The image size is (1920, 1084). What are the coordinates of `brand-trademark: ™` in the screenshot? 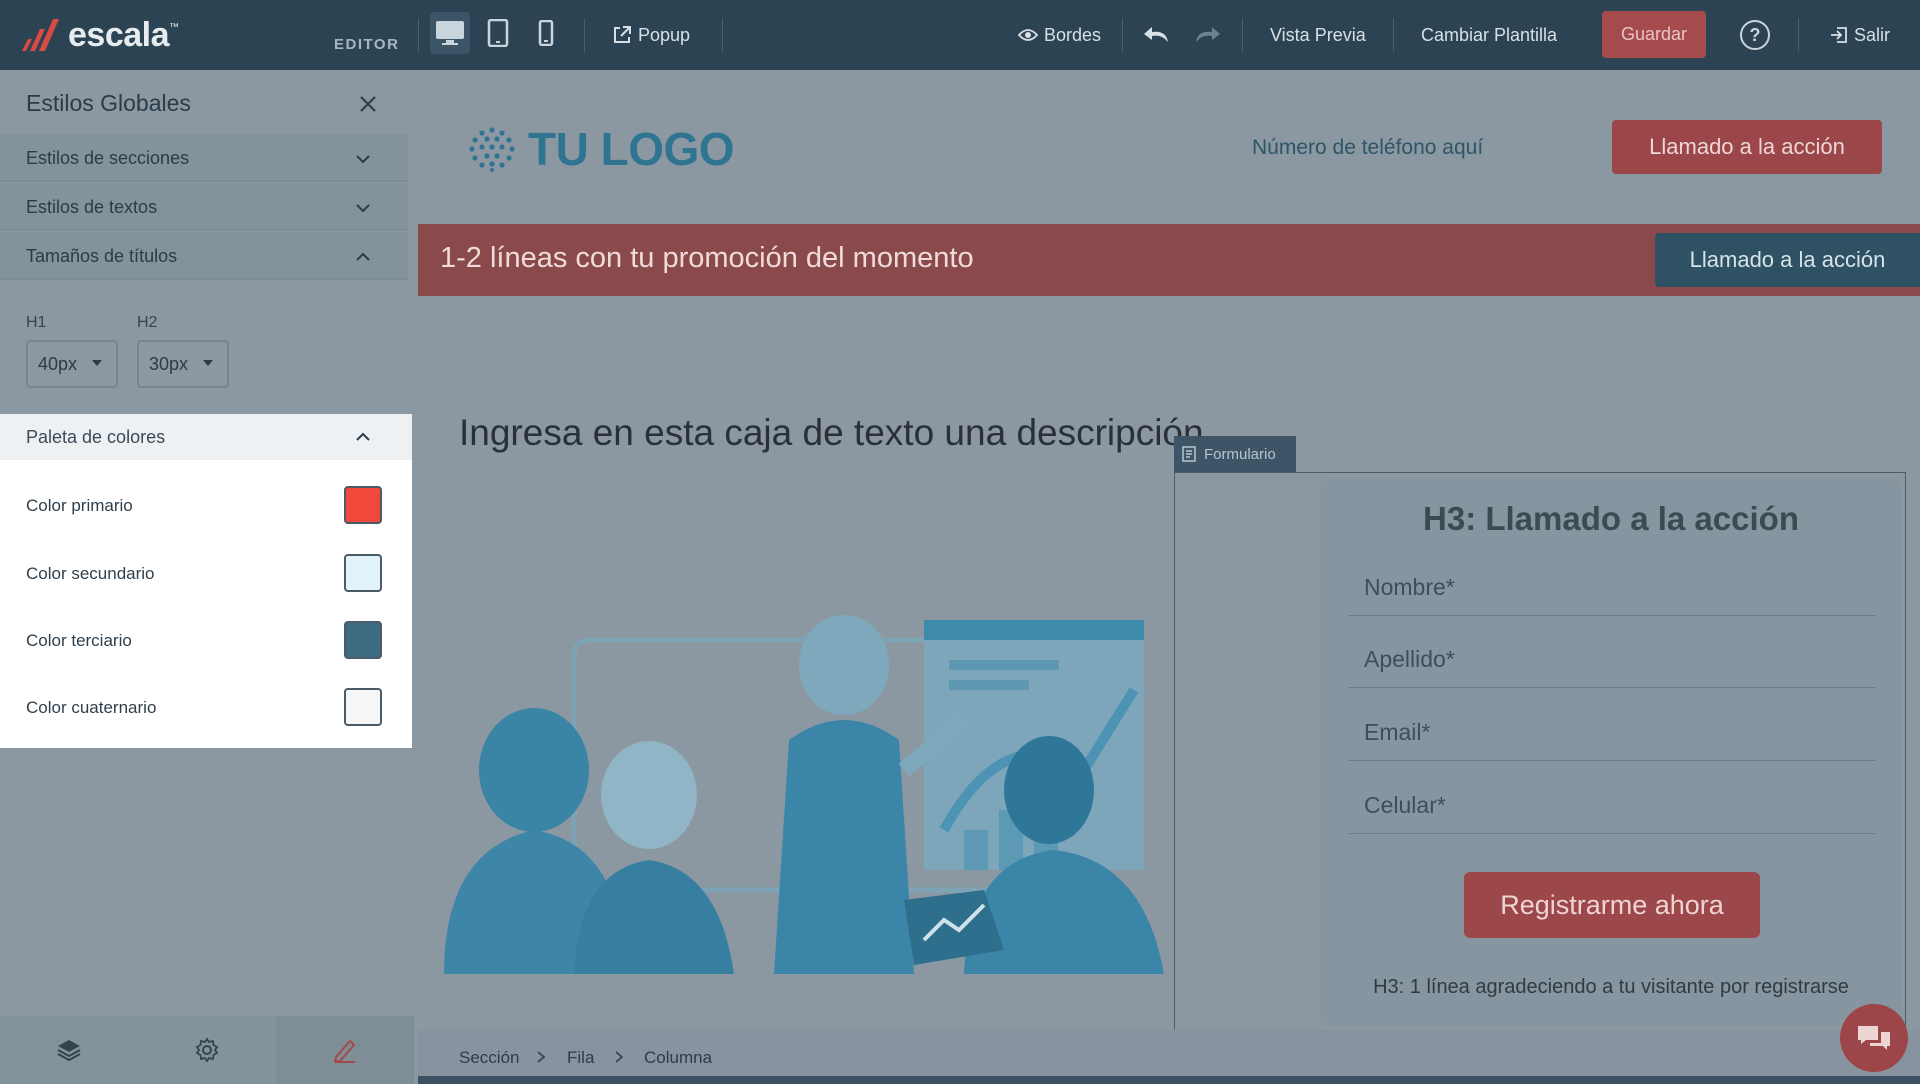 It's located at (174, 27).